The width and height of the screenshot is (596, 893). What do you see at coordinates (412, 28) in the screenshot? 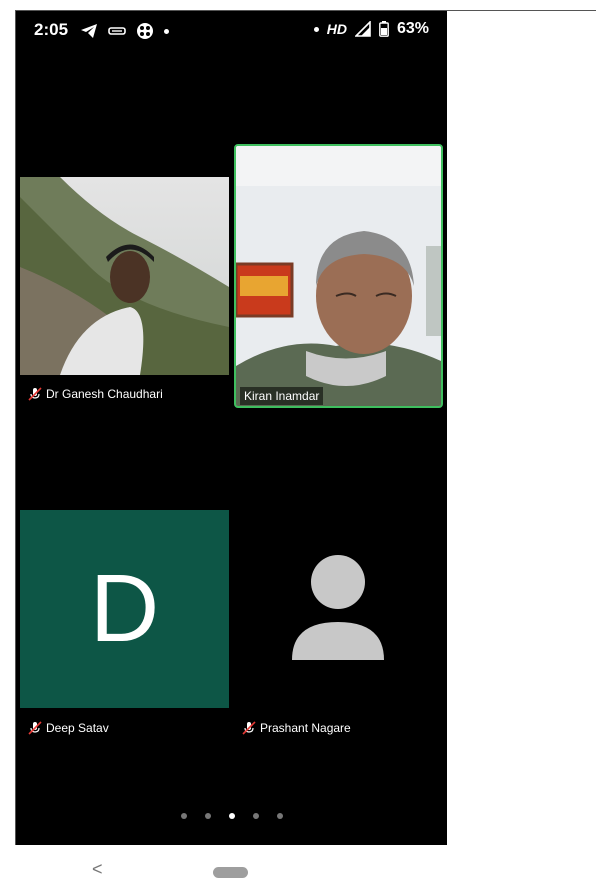
I see `battery-percent: 63%` at bounding box center [412, 28].